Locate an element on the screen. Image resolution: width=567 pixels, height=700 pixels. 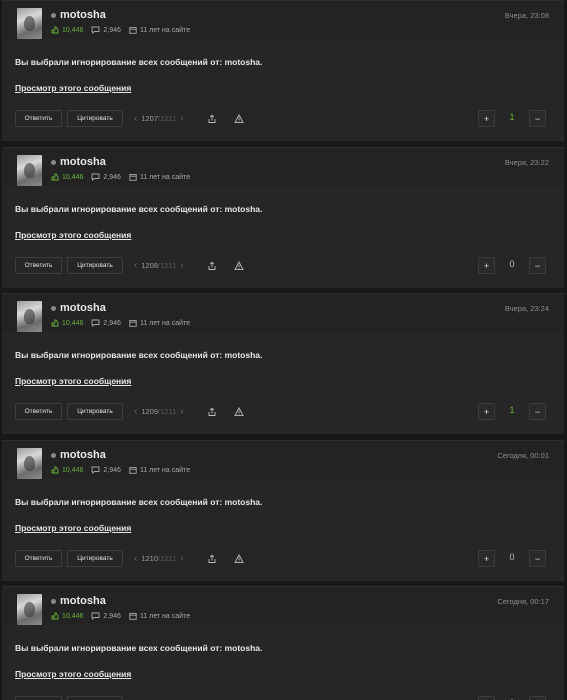
post-date: Вчера, 23:08 is located at coordinates (527, 15).